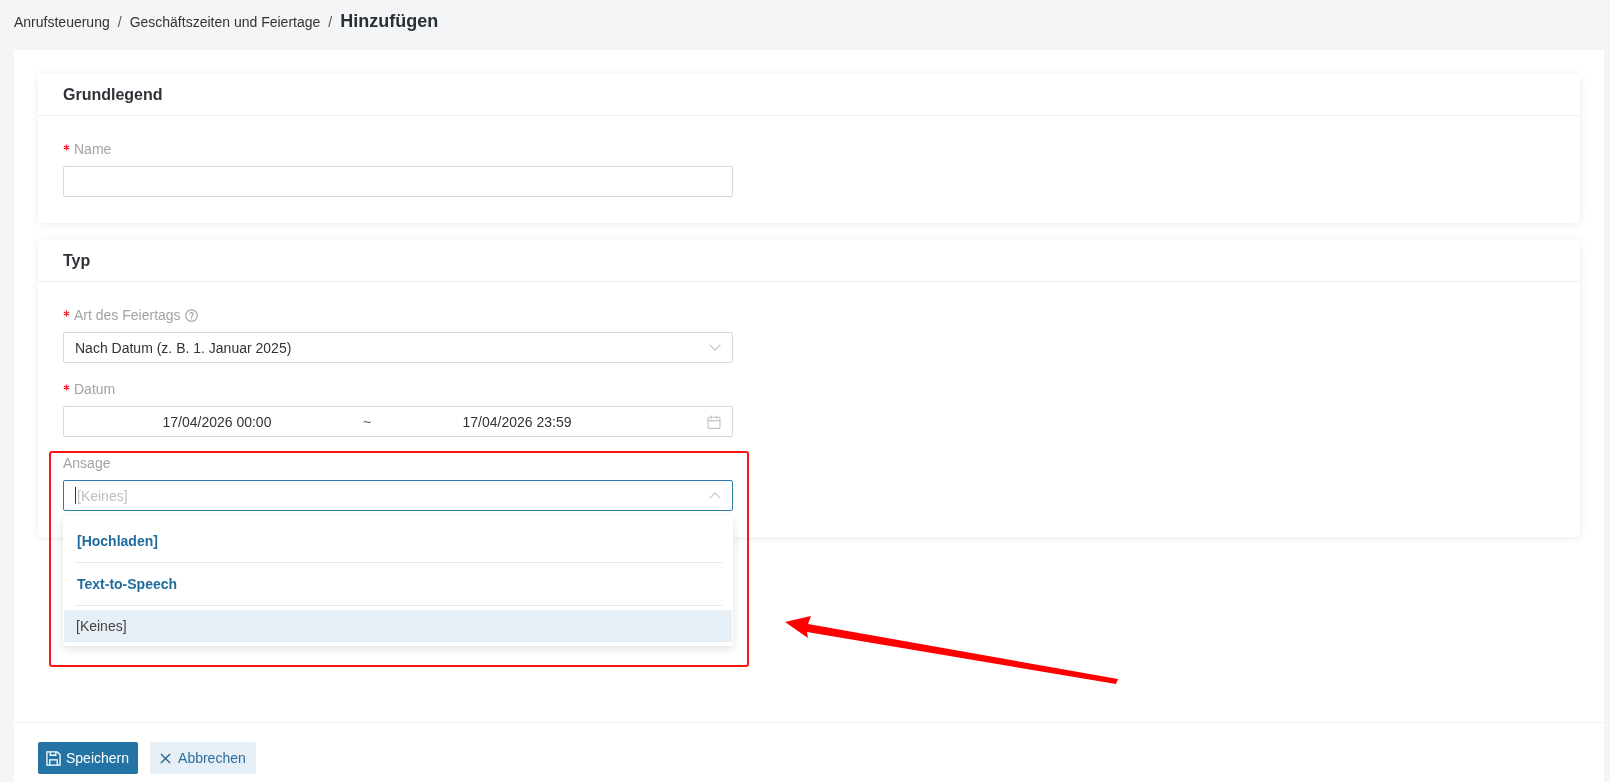 The width and height of the screenshot is (1610, 782). What do you see at coordinates (166, 758) in the screenshot?
I see `close-icon` at bounding box center [166, 758].